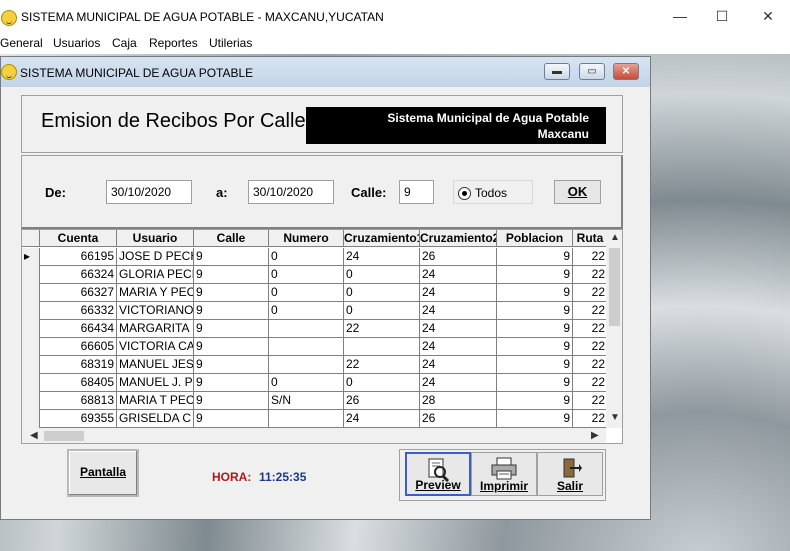 Image resolution: width=790 pixels, height=551 pixels. I want to click on table-row: 68813 MARIA T PEC 9 S/N 26 28 9 22, so click(315, 401).